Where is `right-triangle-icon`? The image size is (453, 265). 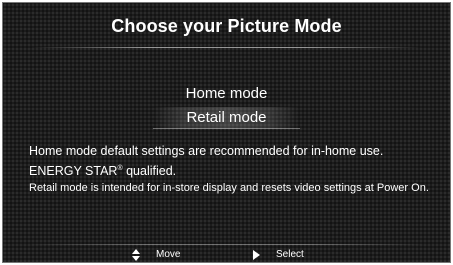 right-triangle-icon is located at coordinates (256, 255).